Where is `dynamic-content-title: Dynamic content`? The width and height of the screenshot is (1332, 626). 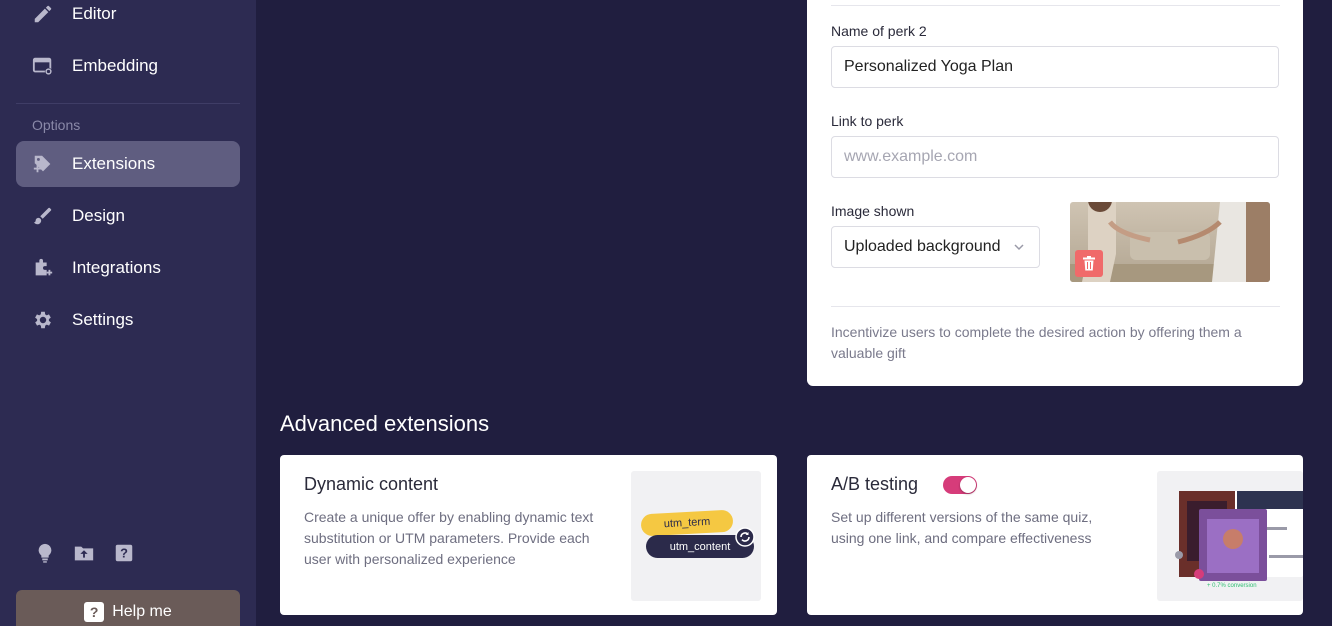 dynamic-content-title: Dynamic content is located at coordinates (371, 484).